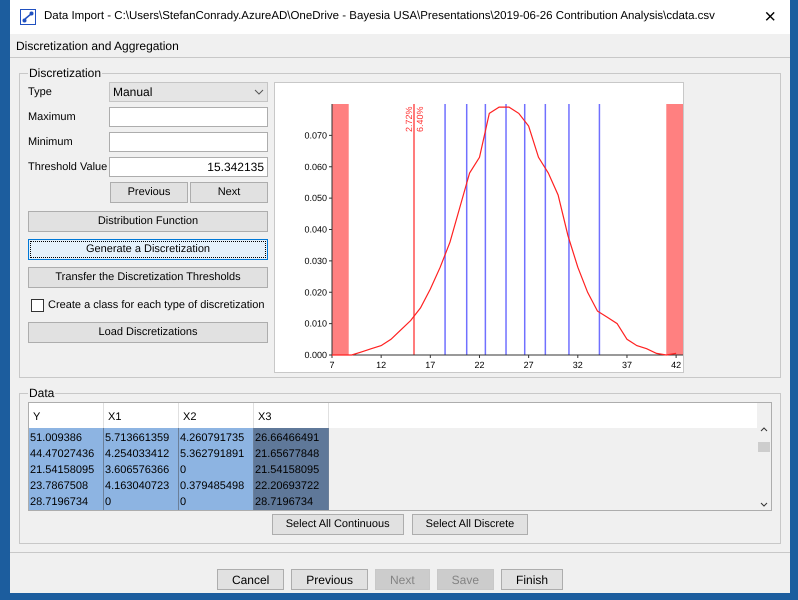 The image size is (798, 600). Describe the element at coordinates (137, 438) in the screenshot. I see `table-cell-text: 5.713661359` at that location.